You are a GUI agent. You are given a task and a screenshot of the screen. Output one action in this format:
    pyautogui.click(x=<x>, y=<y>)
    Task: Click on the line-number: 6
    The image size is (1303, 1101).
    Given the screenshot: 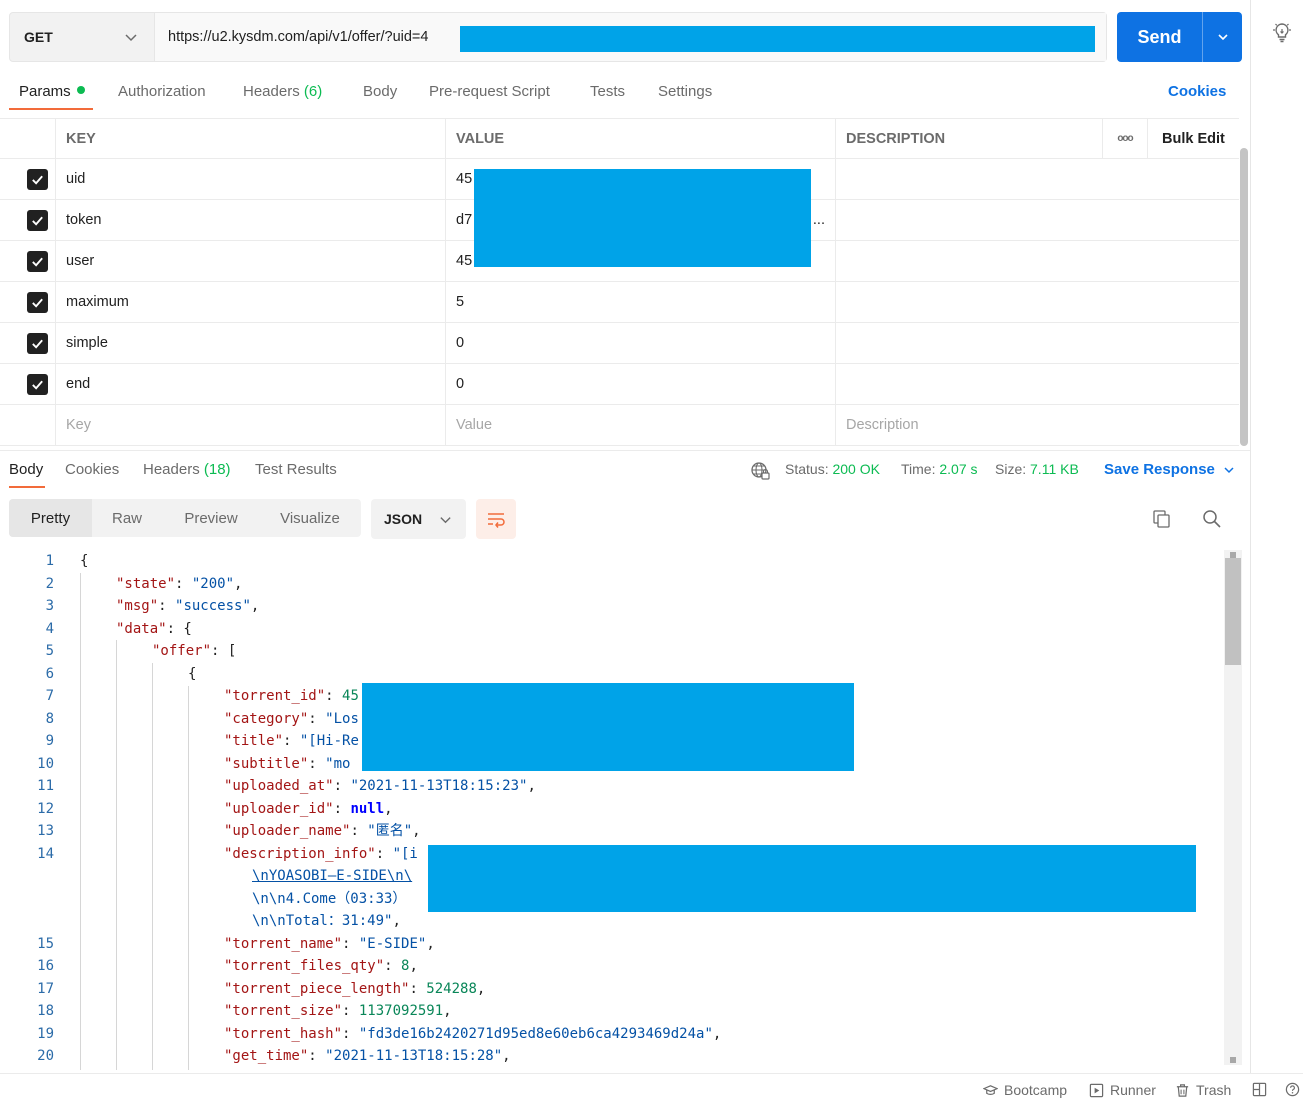 What is the action you would take?
    pyautogui.click(x=49, y=673)
    